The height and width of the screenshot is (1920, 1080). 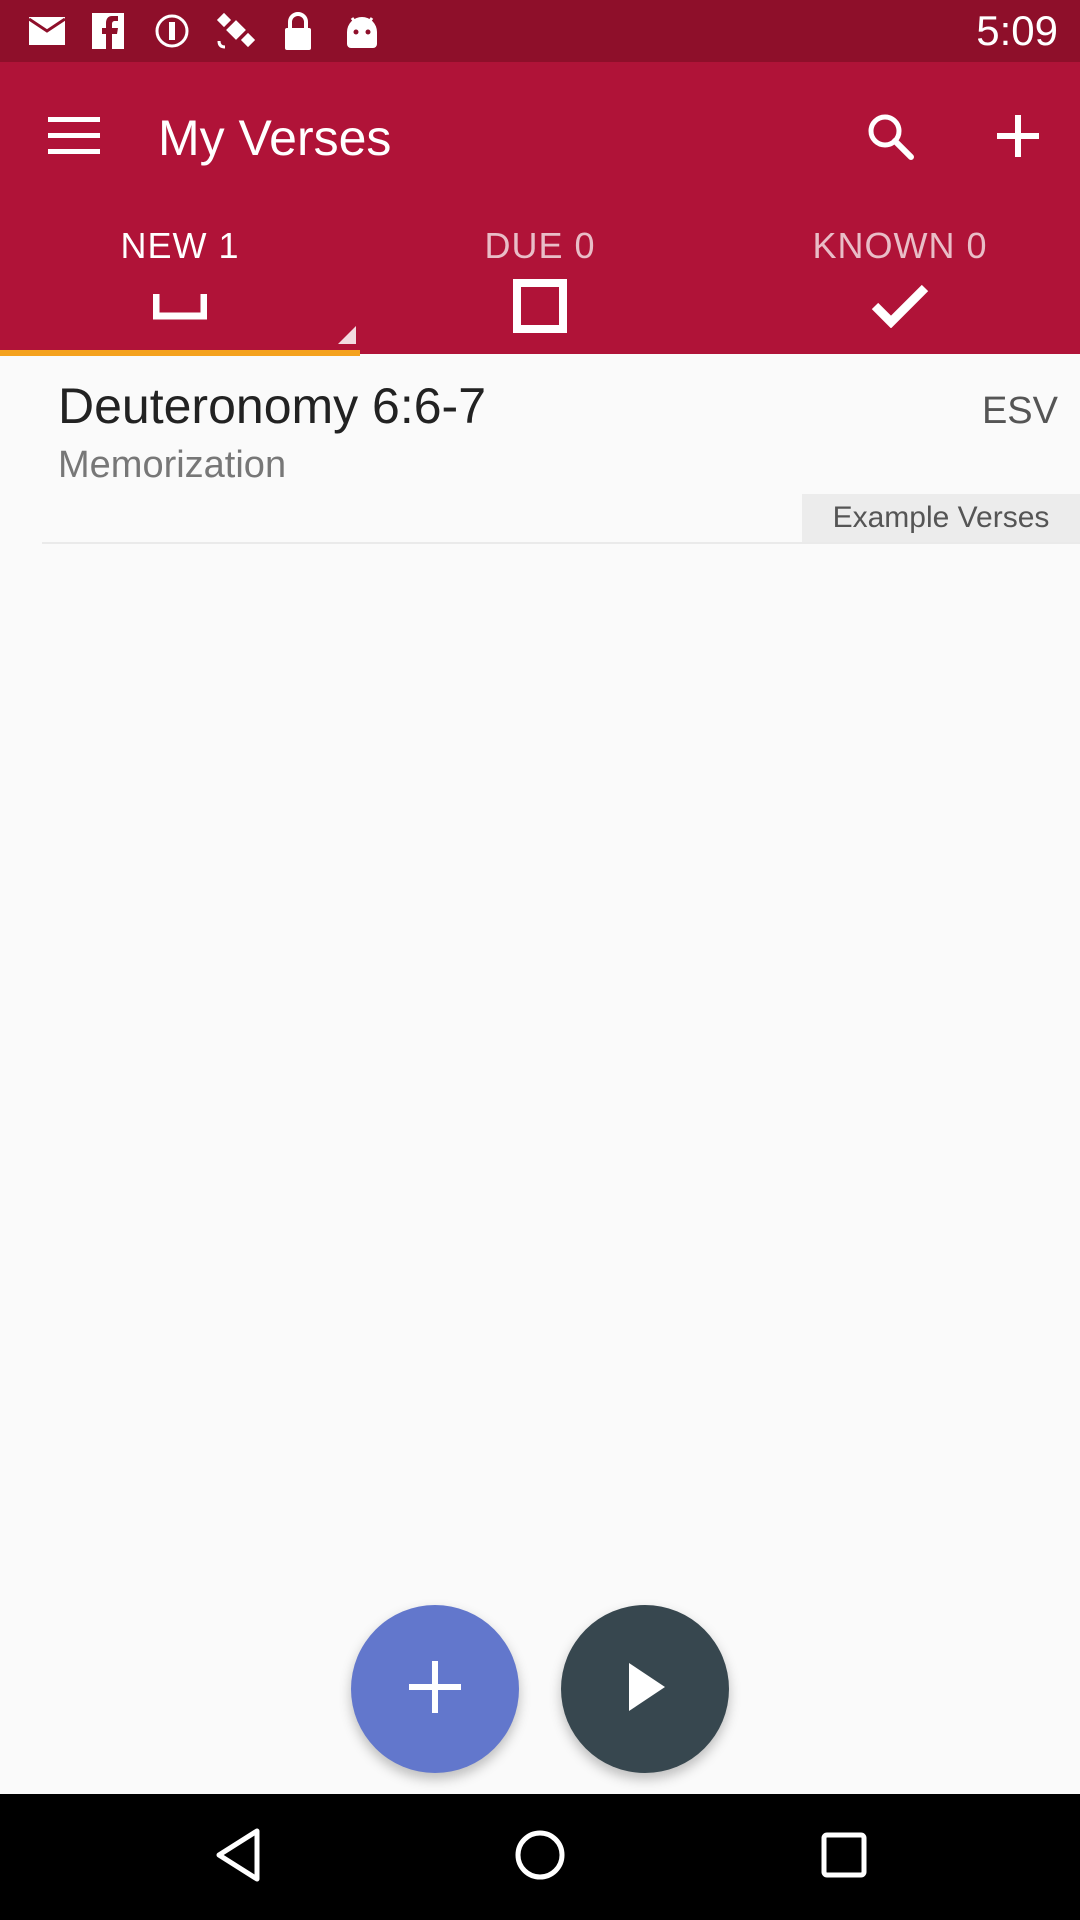 I want to click on page-title: My Verses, so click(x=275, y=138).